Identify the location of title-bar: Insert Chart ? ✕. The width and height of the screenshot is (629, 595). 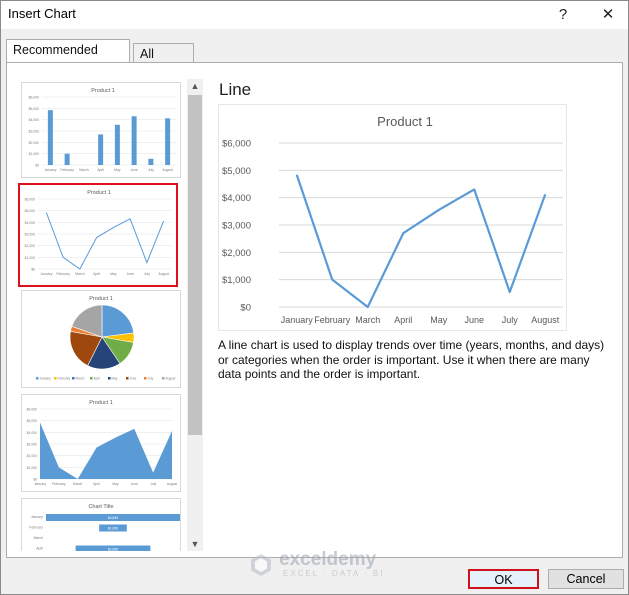
(314, 15).